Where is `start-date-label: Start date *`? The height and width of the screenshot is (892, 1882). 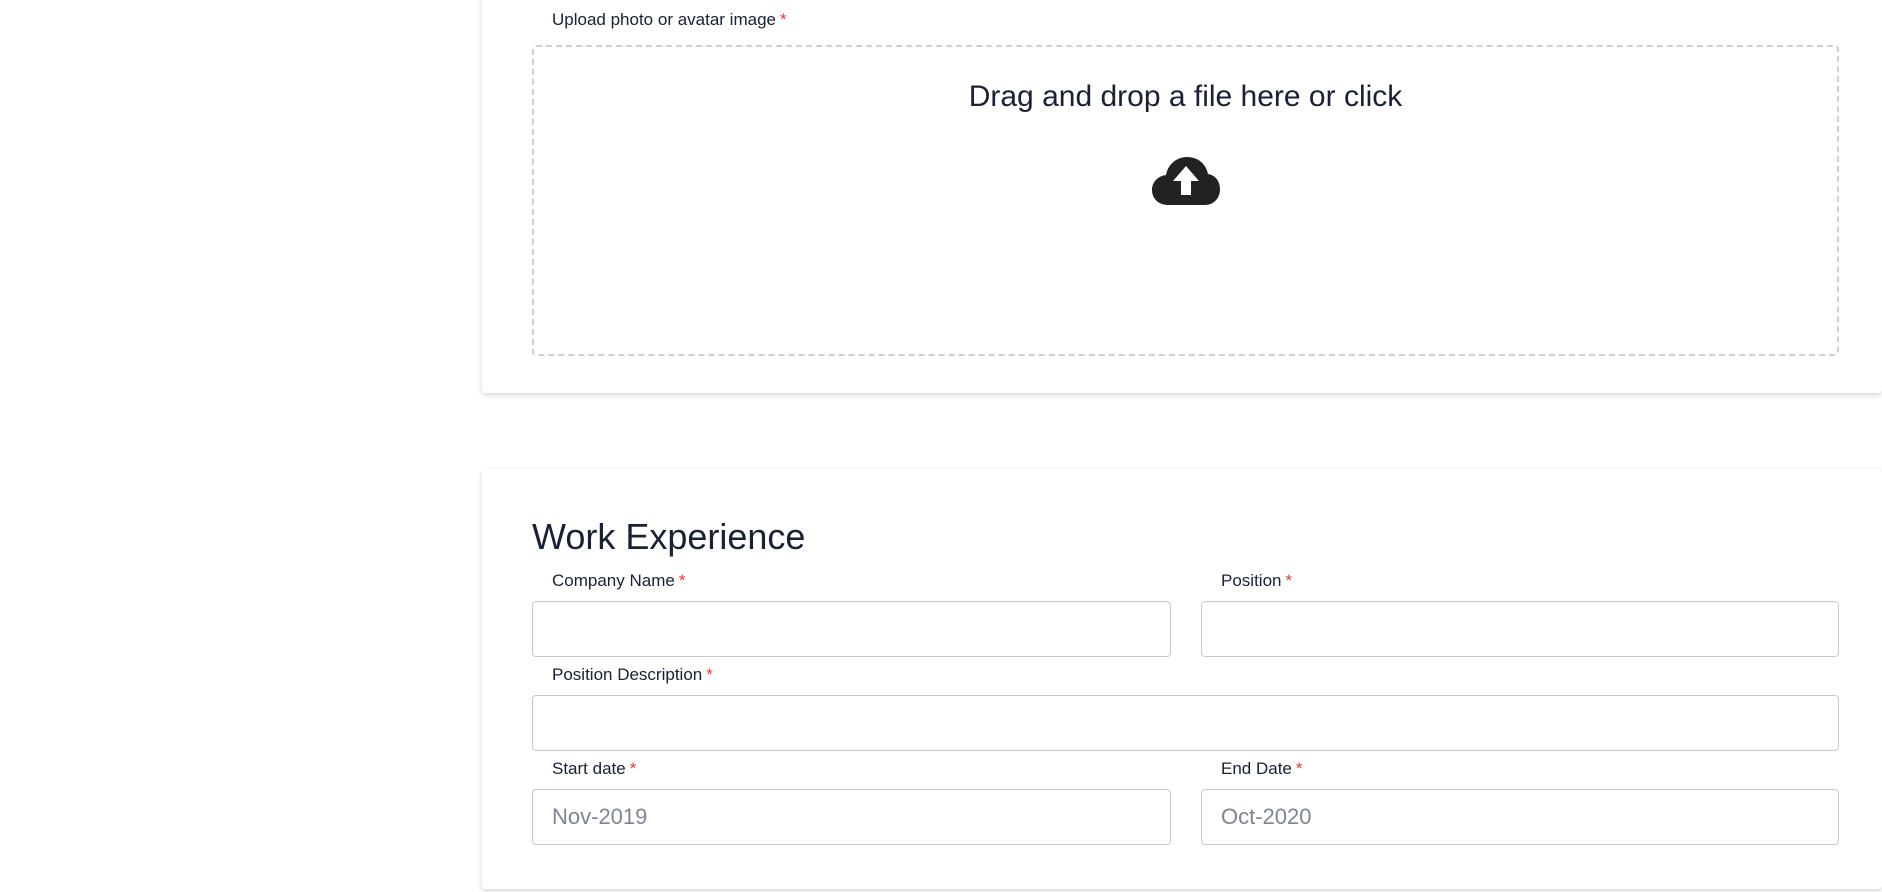
start-date-label: Start date * is located at coordinates (594, 769).